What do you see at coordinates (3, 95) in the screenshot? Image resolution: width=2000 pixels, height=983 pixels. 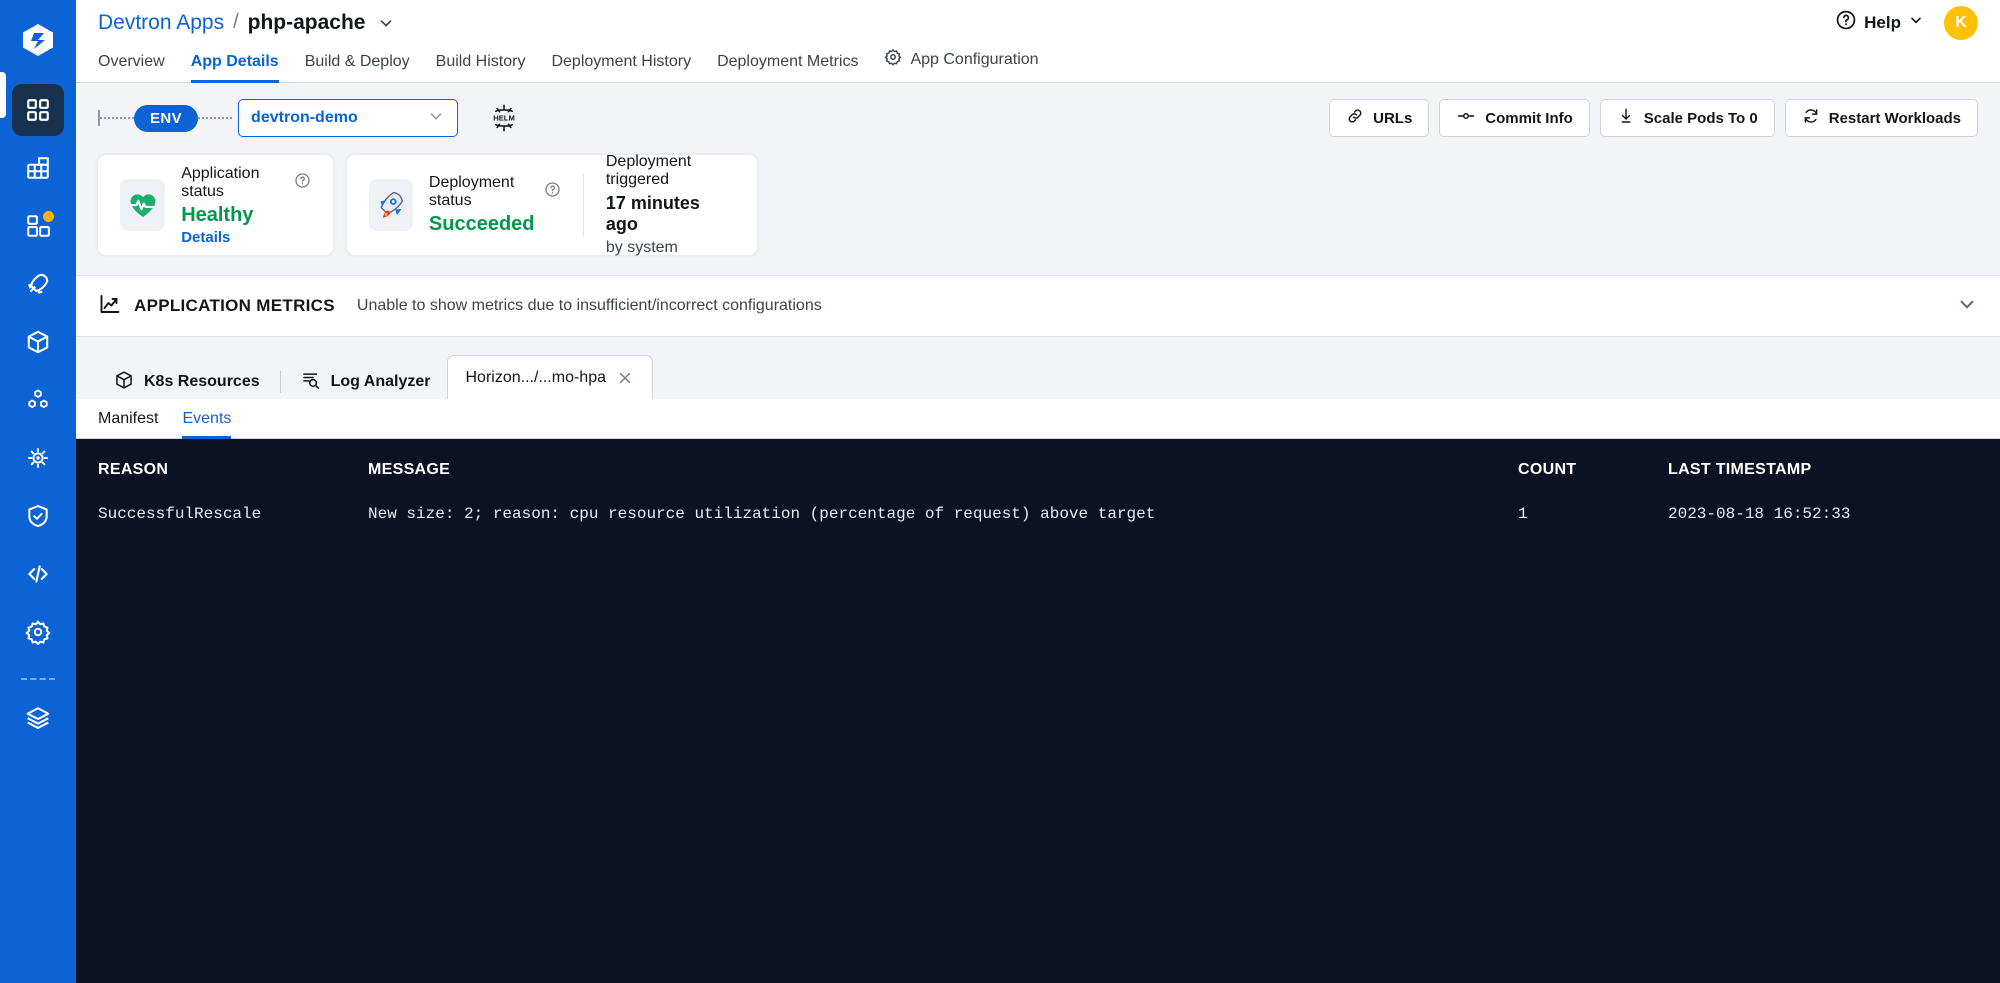 I see `rail-active-marker` at bounding box center [3, 95].